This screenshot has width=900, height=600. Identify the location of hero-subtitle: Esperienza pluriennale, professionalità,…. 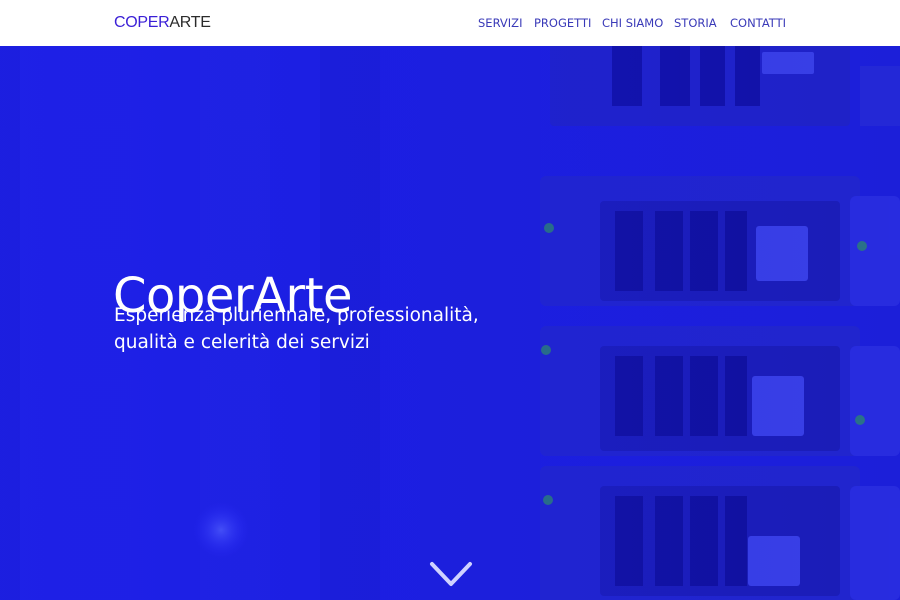
(296, 329).